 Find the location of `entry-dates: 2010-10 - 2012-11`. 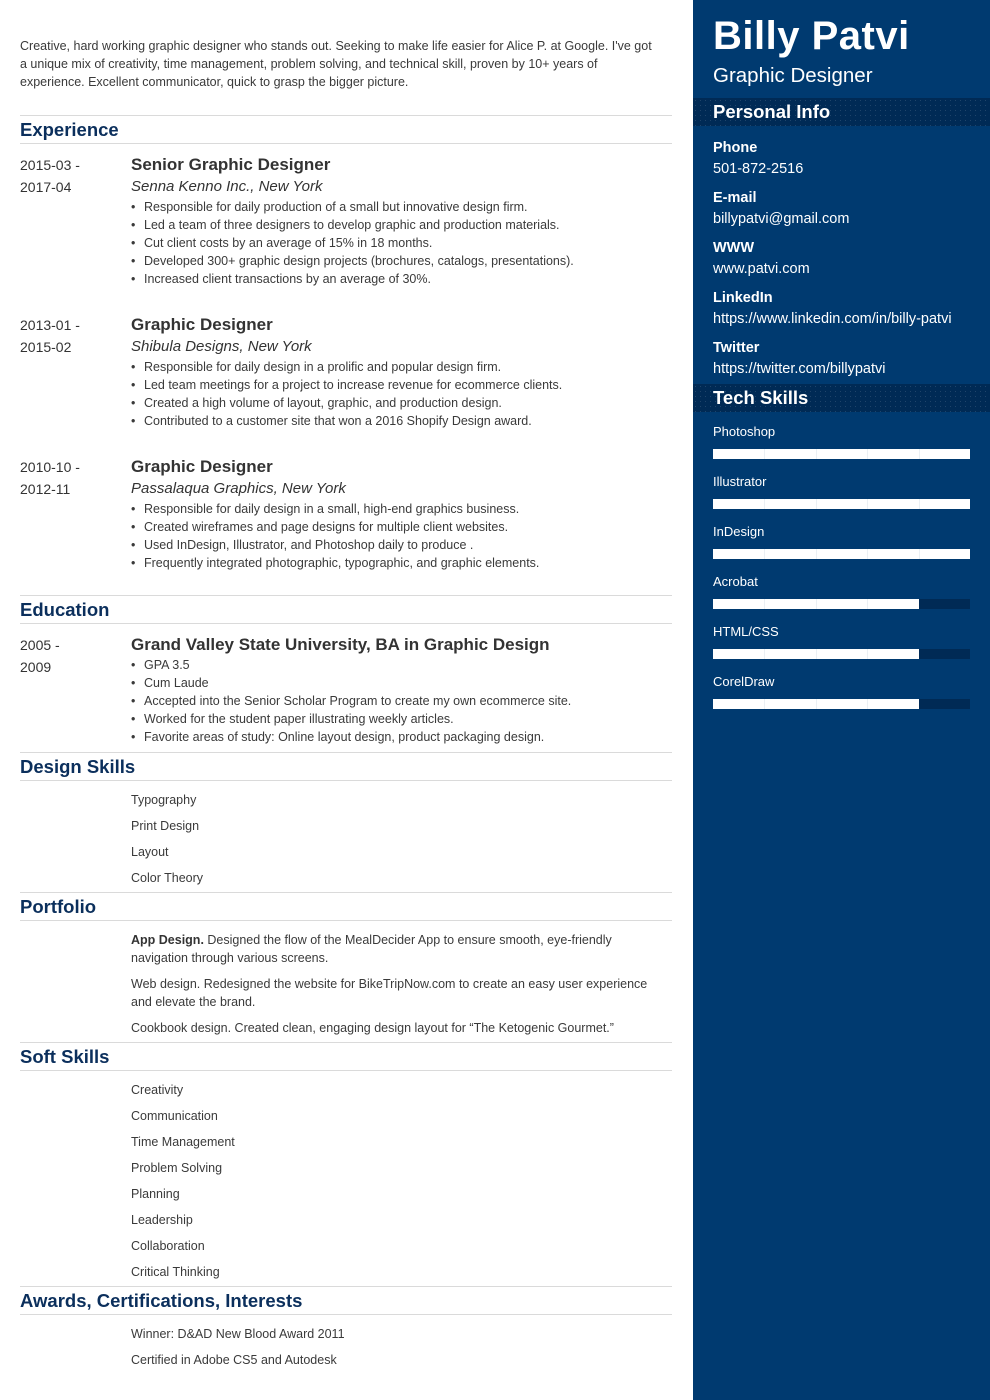

entry-dates: 2010-10 - 2012-11 is located at coordinates (70, 478).